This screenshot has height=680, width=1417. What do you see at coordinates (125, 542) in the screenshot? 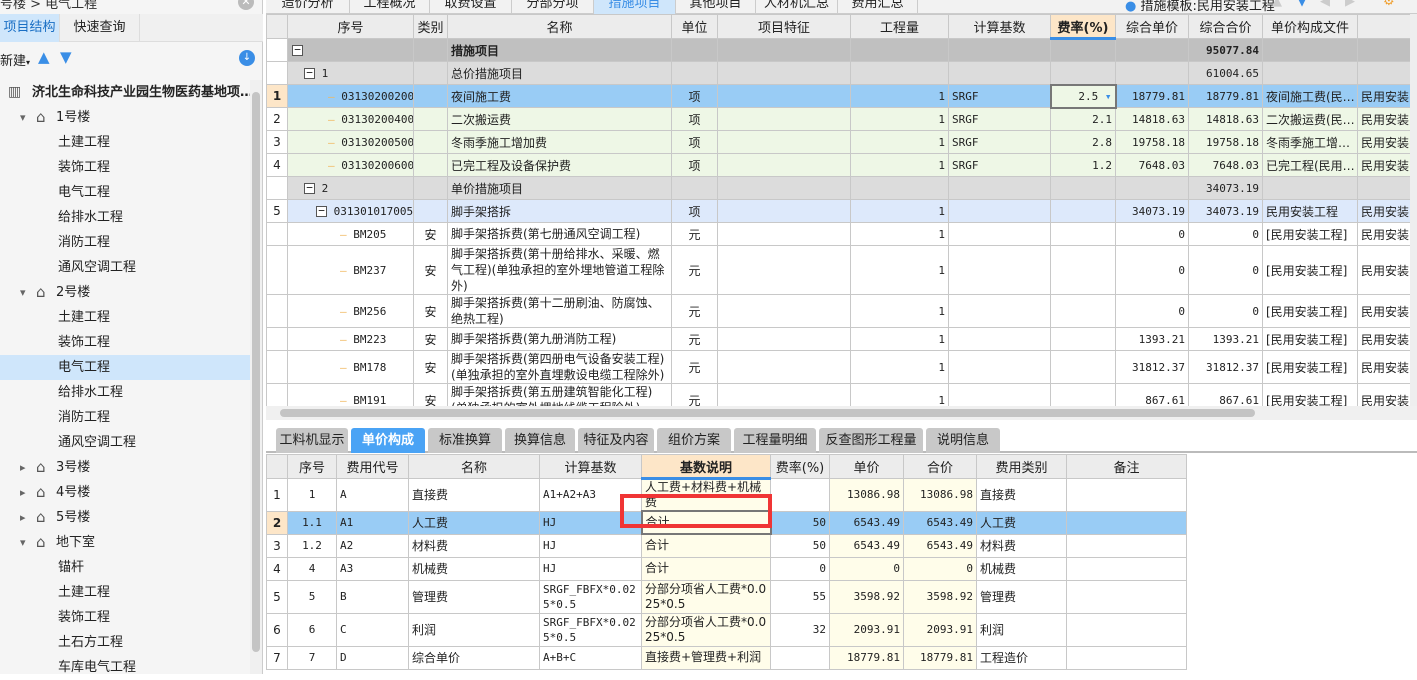
I see `tree-item: ▾ ⌂ 地下室` at bounding box center [125, 542].